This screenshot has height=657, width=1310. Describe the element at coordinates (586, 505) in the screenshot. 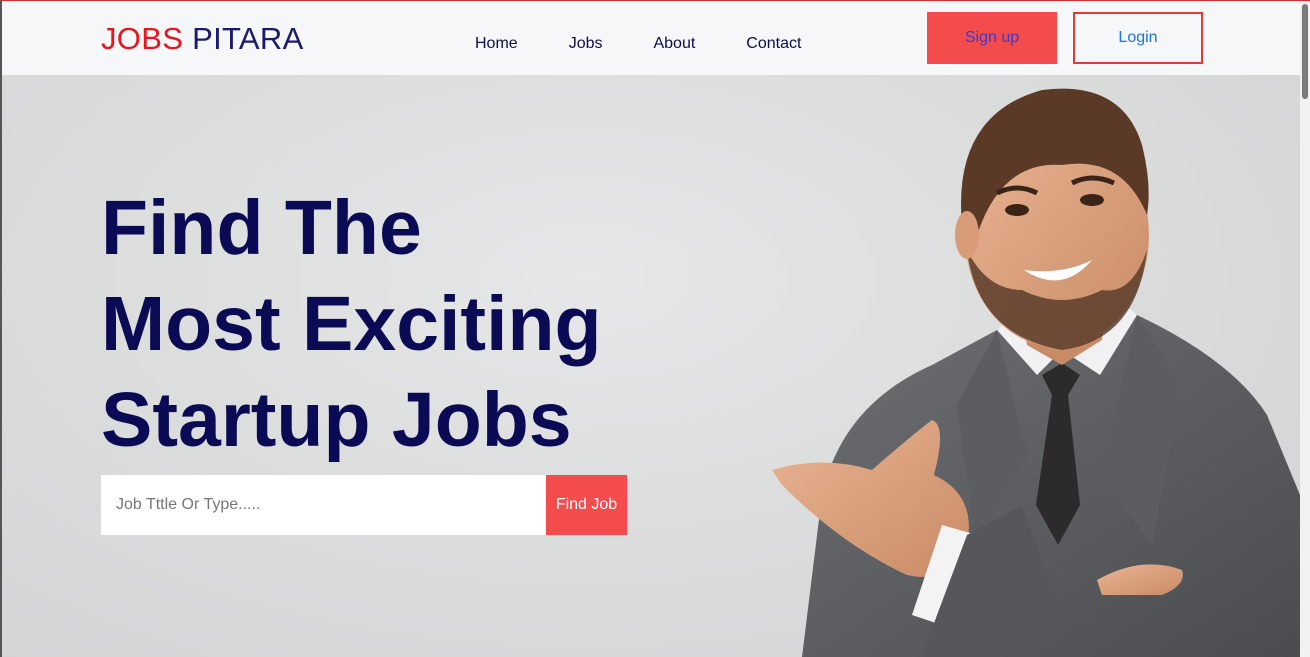

I see `find-job-button: Find Job` at that location.